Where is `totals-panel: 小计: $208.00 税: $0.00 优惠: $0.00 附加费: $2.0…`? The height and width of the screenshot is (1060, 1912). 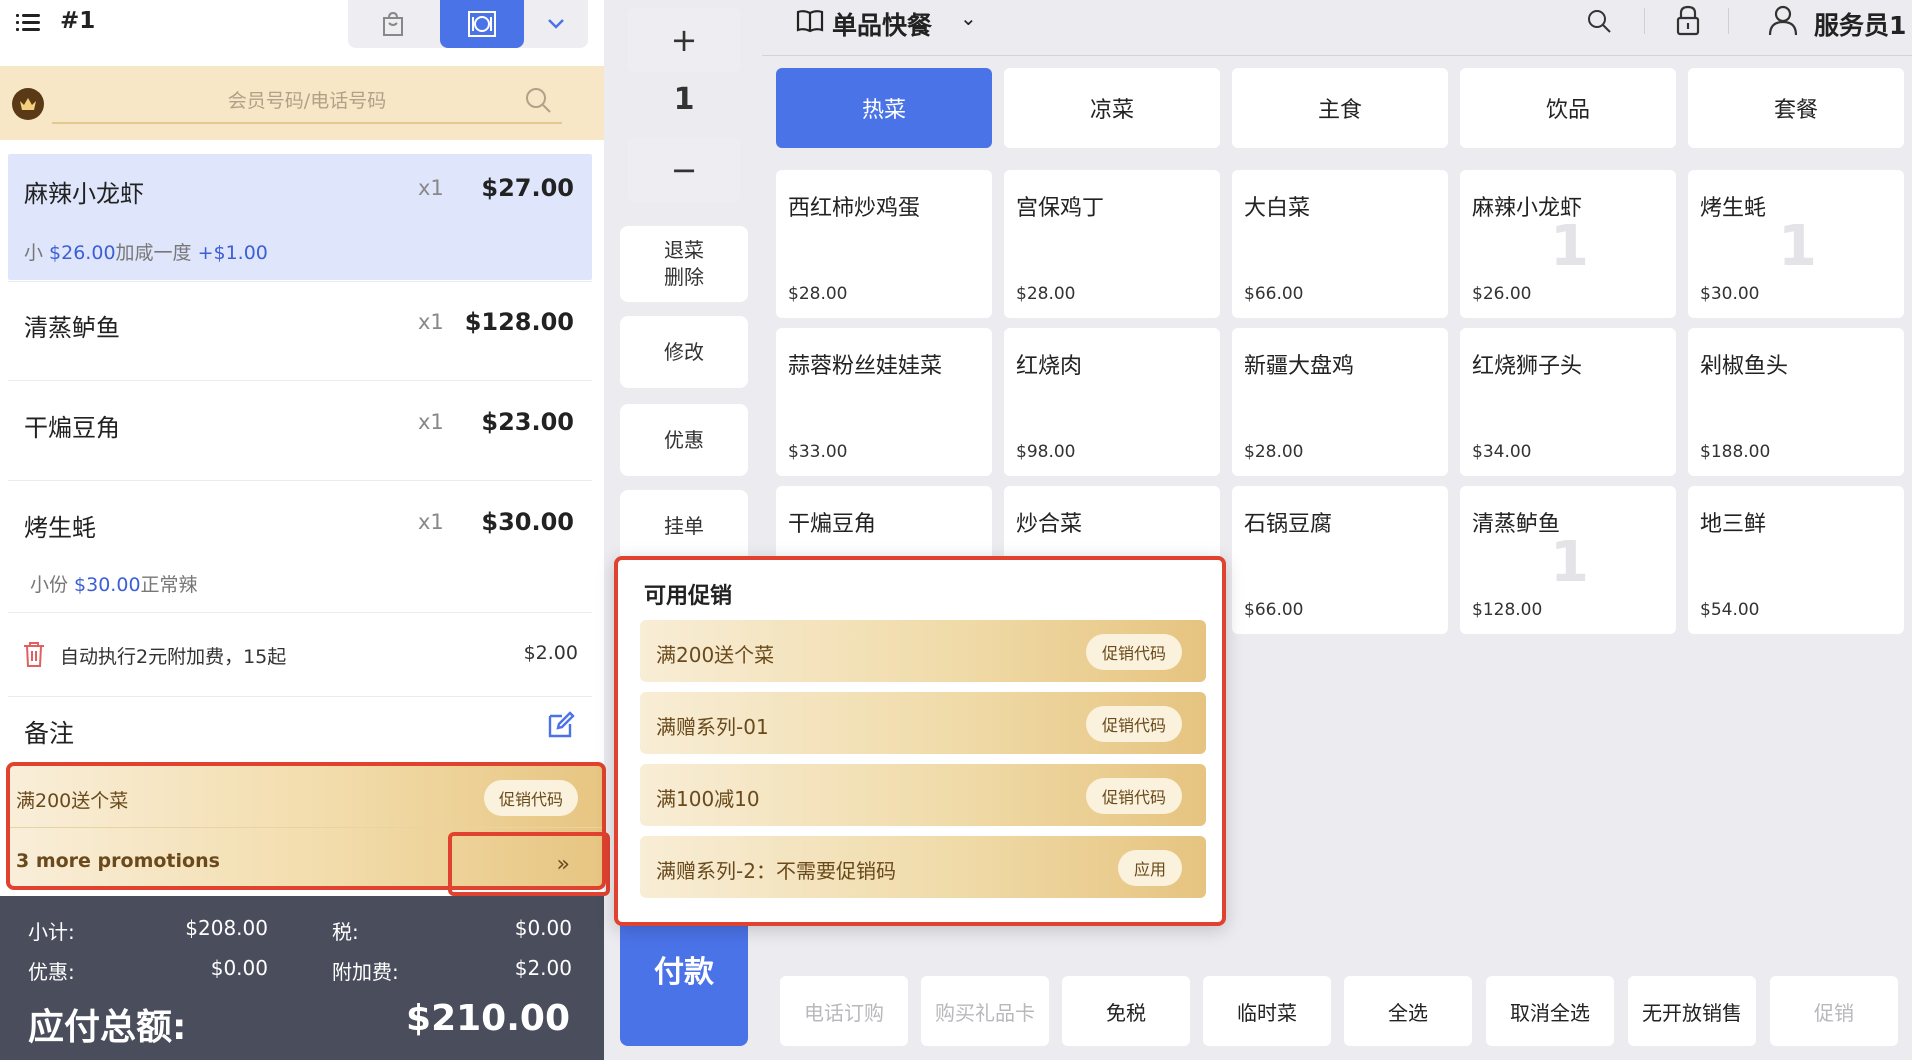
totals-panel: 小计: $208.00 税: $0.00 优惠: $0.00 附加费: $2.0… is located at coordinates (302, 978).